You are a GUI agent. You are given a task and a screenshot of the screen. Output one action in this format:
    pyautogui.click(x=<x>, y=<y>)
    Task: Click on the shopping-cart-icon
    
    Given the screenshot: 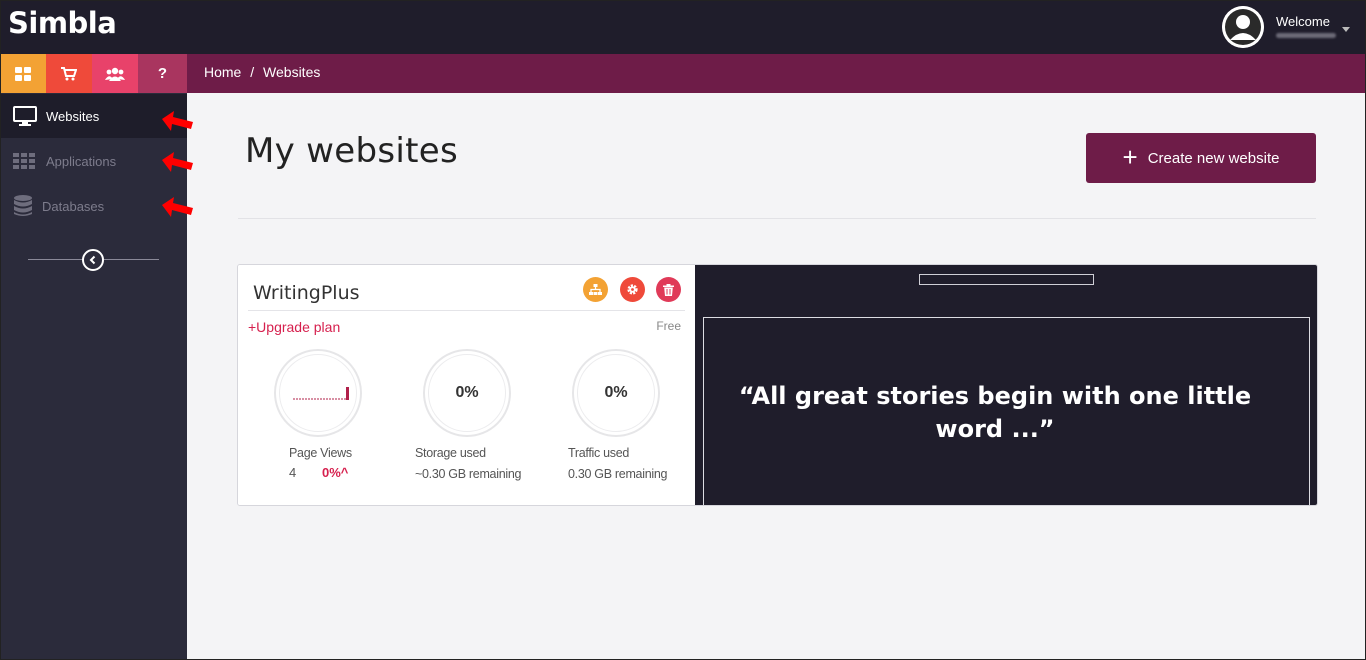 What is the action you would take?
    pyautogui.click(x=69, y=73)
    